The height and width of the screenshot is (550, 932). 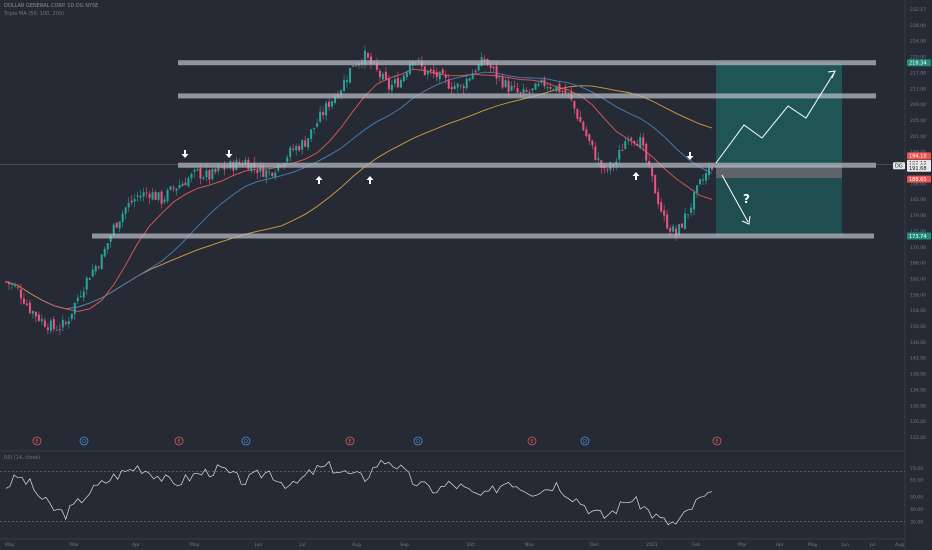 What do you see at coordinates (918, 169) in the screenshot?
I see `price-badge-label: 191.68` at bounding box center [918, 169].